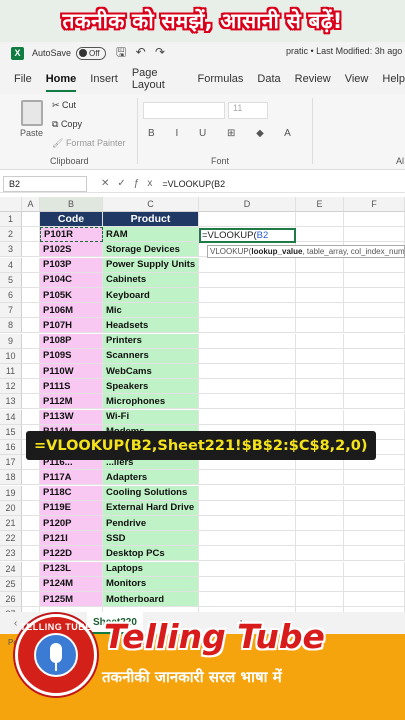  What do you see at coordinates (71, 295) in the screenshot?
I see `cell-code: P105K` at bounding box center [71, 295].